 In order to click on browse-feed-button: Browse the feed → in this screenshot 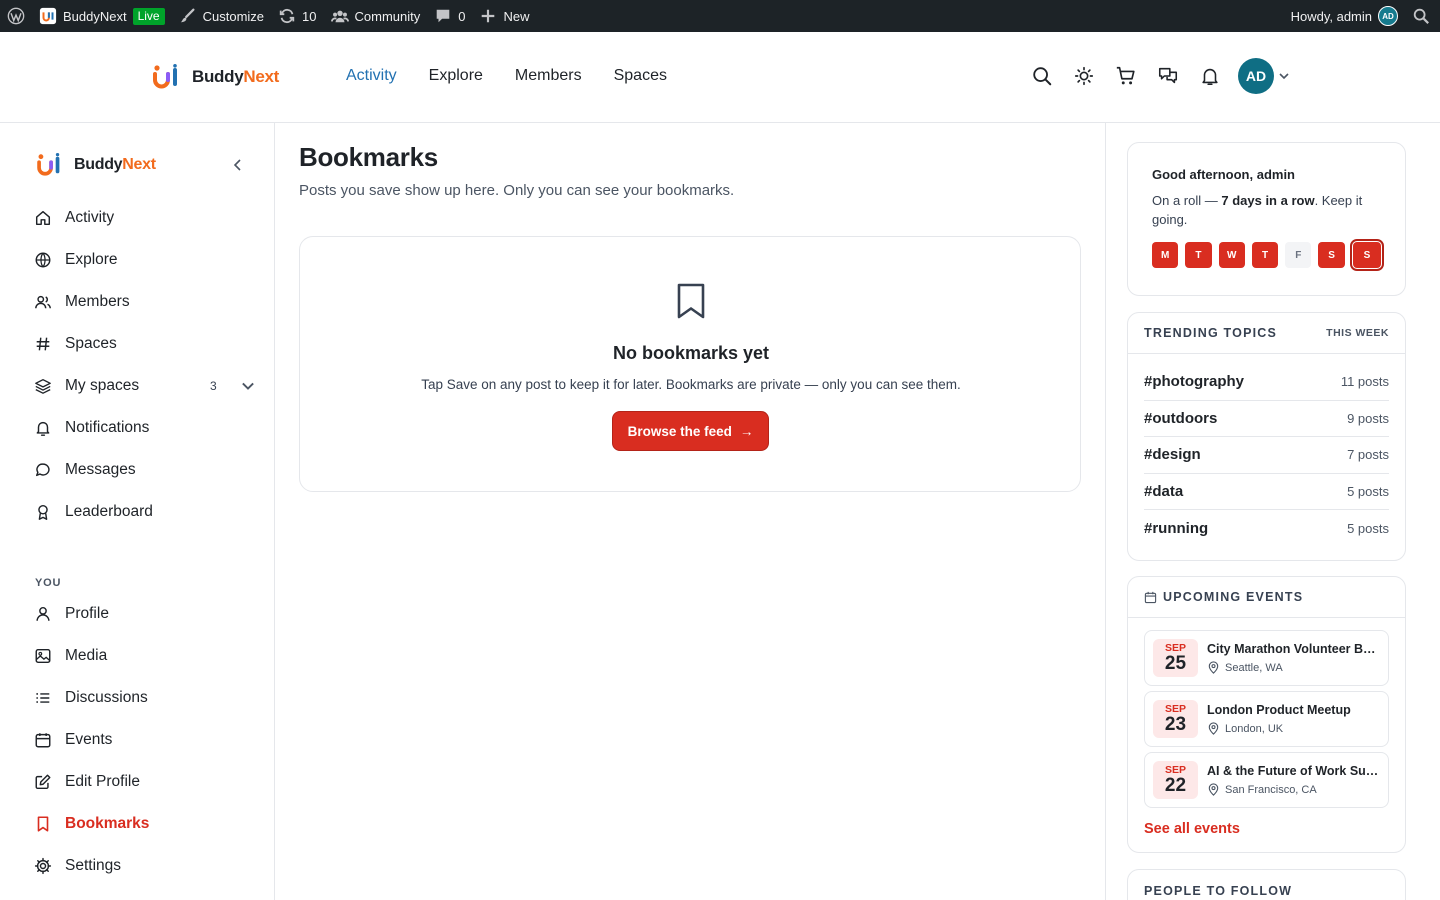, I will do `click(690, 431)`.